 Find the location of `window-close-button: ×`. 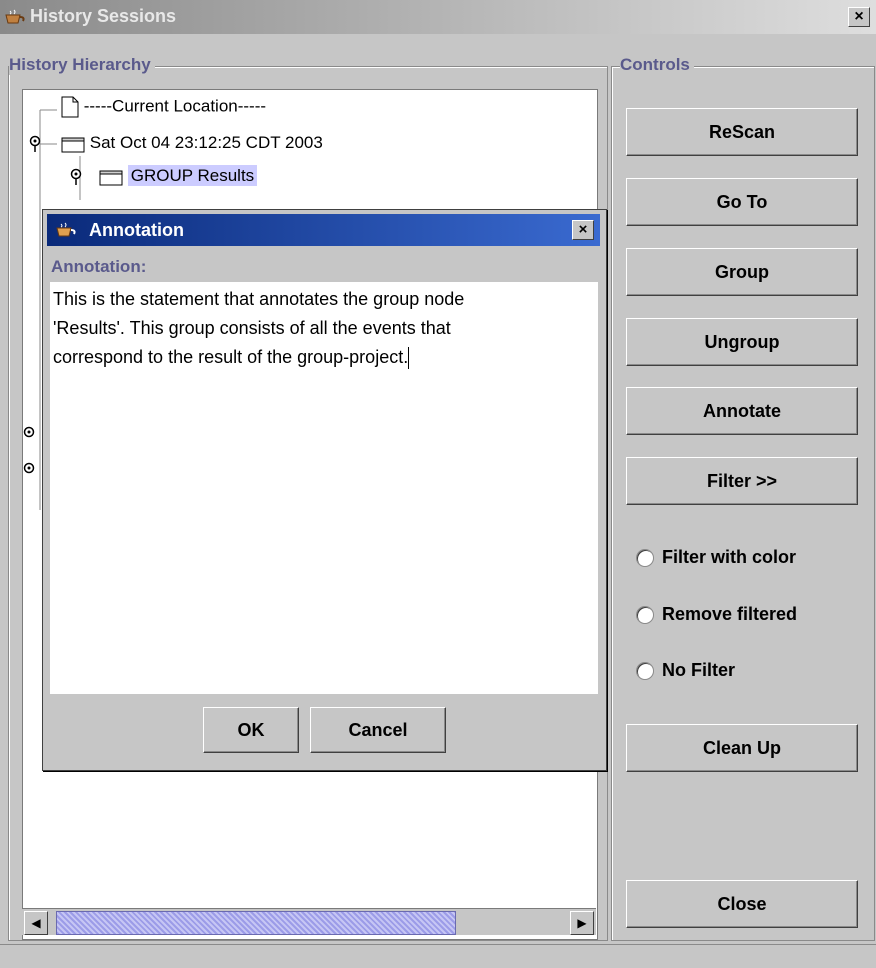

window-close-button: × is located at coordinates (859, 17).